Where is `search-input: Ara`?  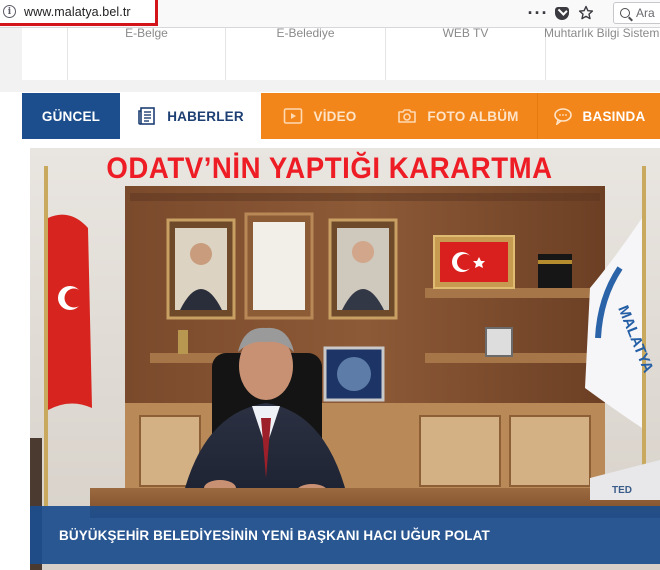 search-input: Ara is located at coordinates (636, 13).